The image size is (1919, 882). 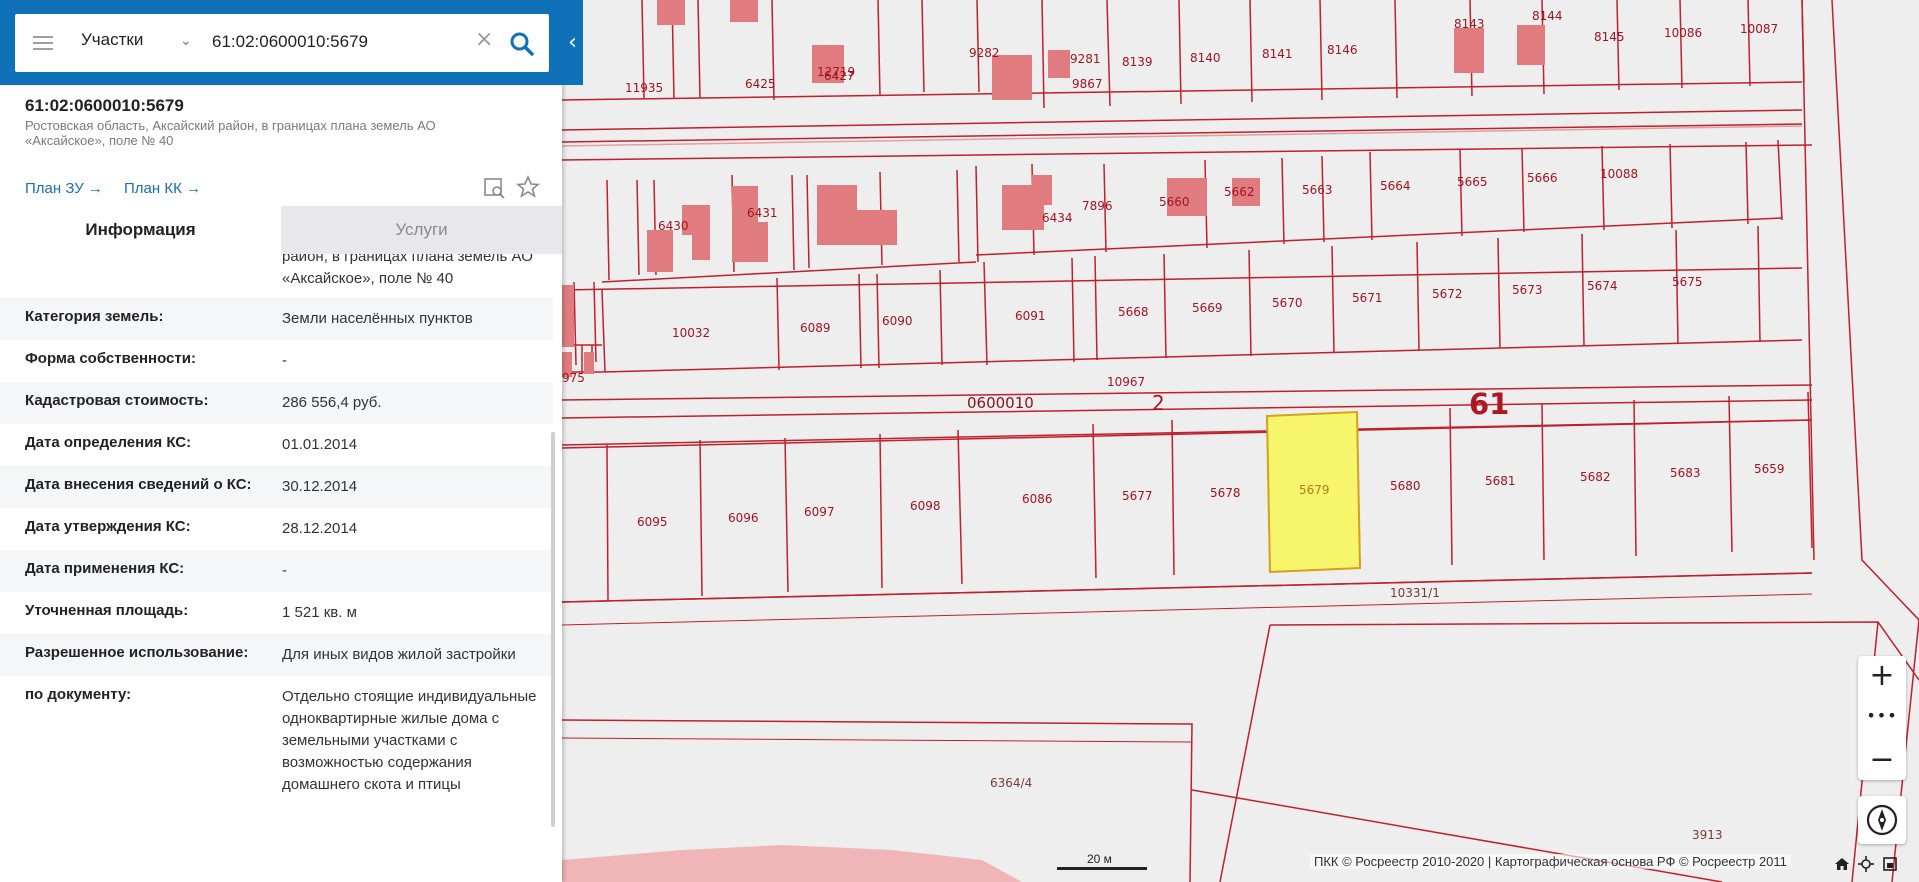 I want to click on top-bar: Участки ⌄ × ‹, so click(x=291, y=42).